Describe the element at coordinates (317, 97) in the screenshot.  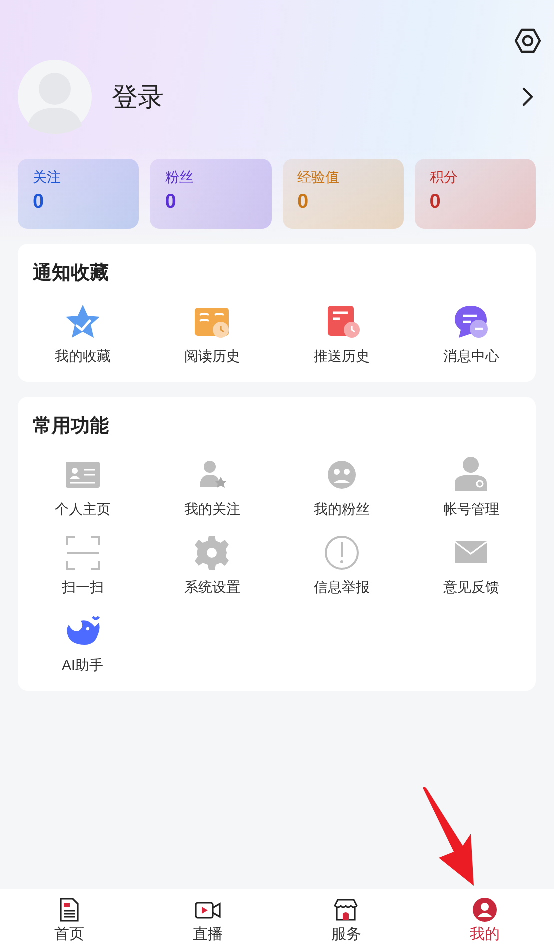
I see `login-link: 登录` at that location.